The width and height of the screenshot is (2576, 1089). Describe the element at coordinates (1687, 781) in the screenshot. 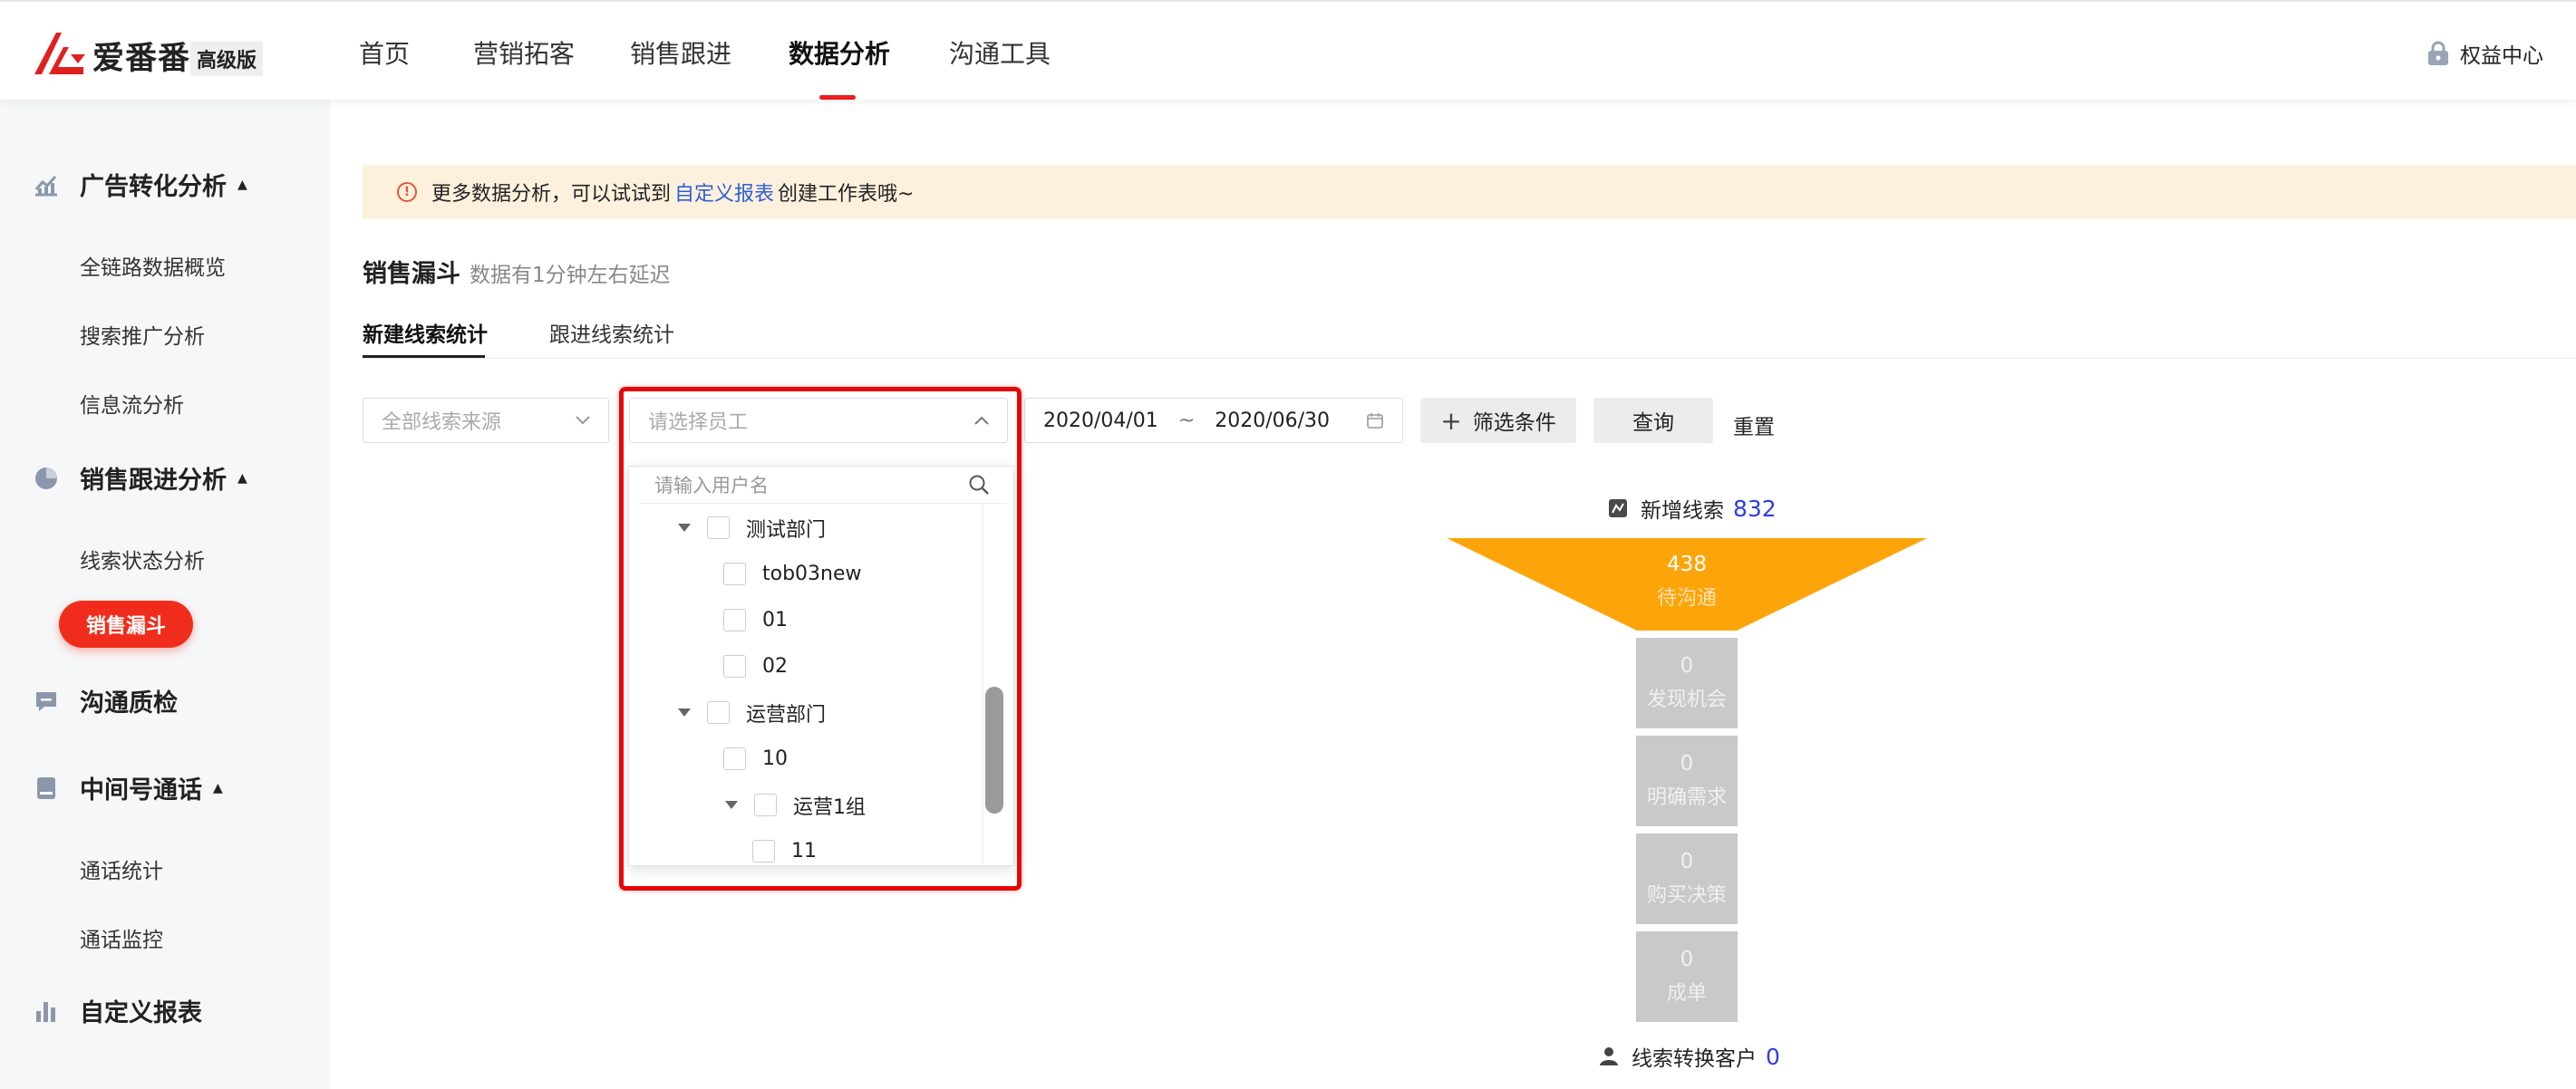

I see `funnel-stage-needs: 0 明确需求` at that location.